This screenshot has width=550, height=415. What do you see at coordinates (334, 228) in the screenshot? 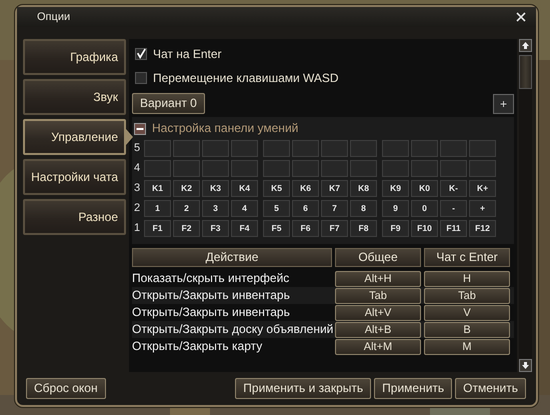
I see `key-slot: F7` at bounding box center [334, 228].